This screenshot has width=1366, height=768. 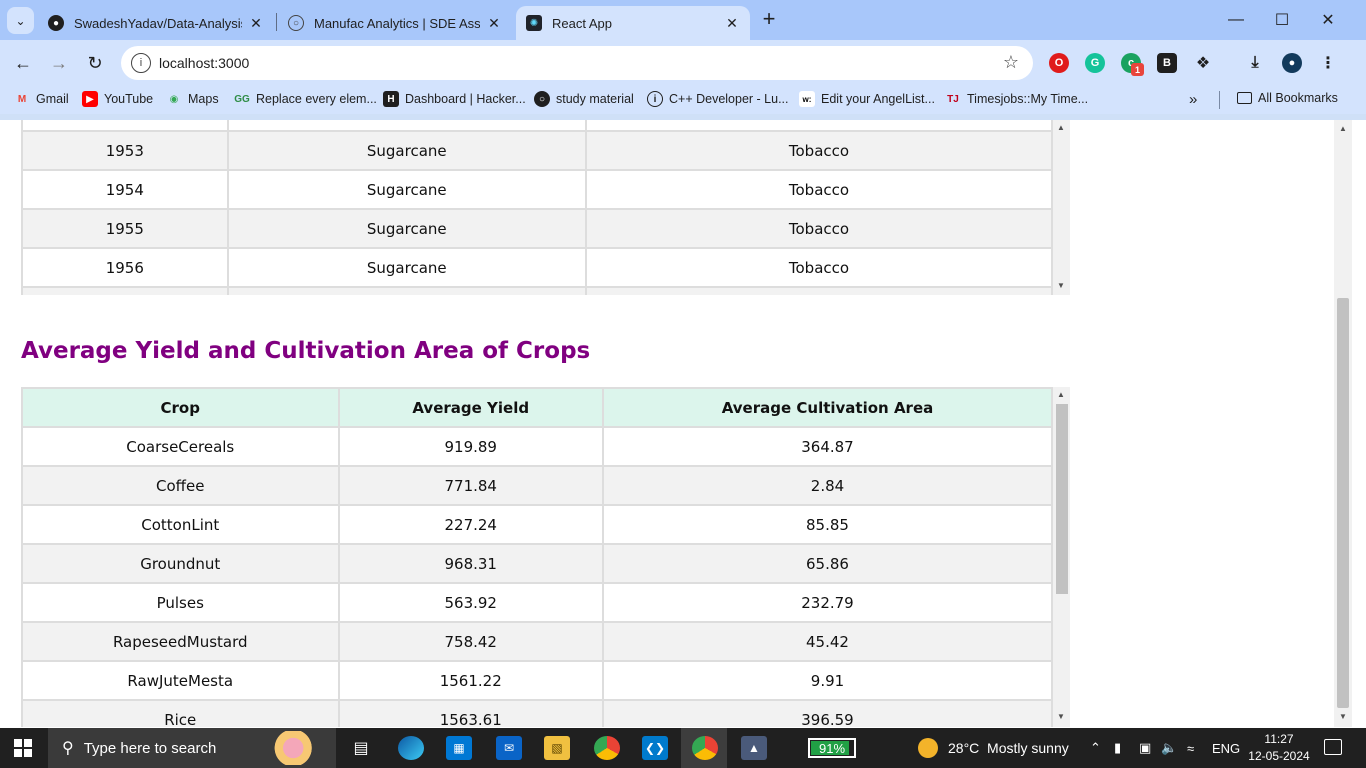 What do you see at coordinates (577, 63) in the screenshot?
I see `address-bar: i localhost:3000 ☆` at bounding box center [577, 63].